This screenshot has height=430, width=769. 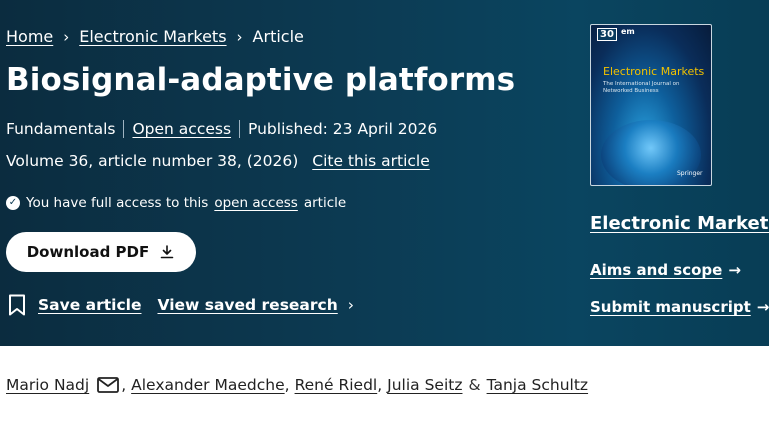 I want to click on mail-icon, so click(x=108, y=385).